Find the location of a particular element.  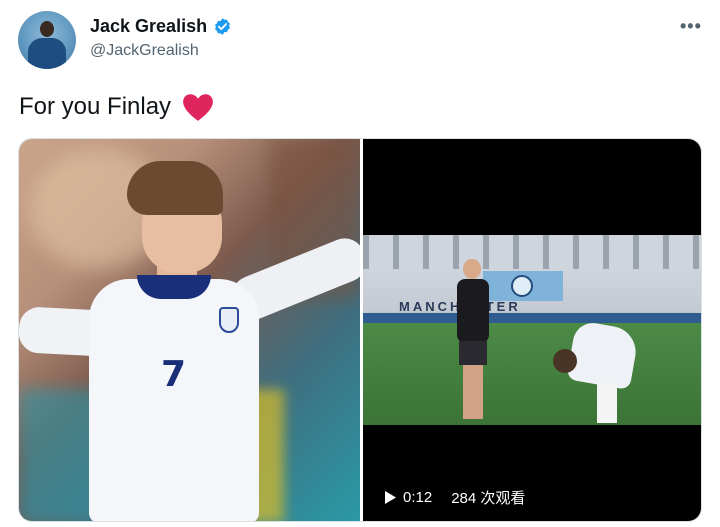

play-icon is located at coordinates (390, 497).